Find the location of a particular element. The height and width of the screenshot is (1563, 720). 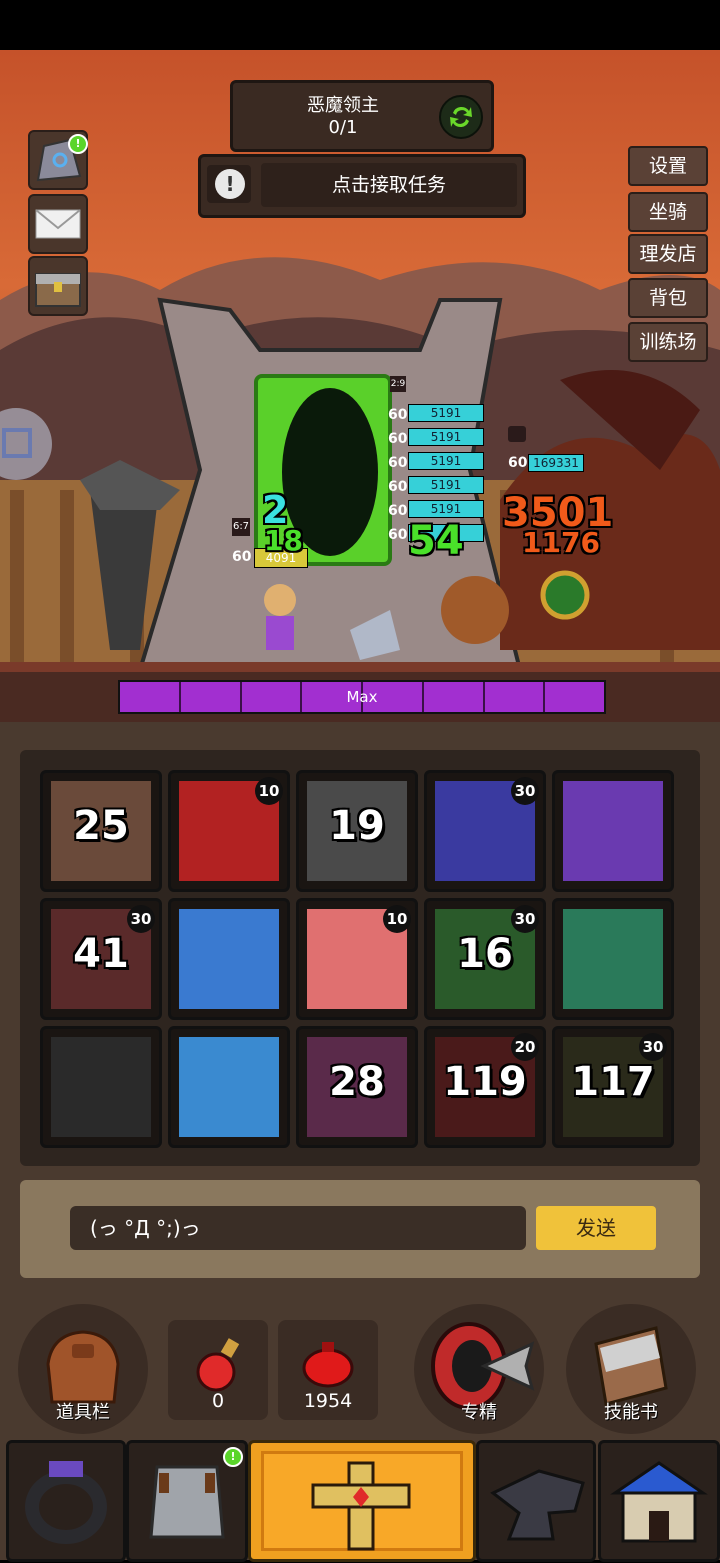

skill-slot: 16 30 is located at coordinates (485, 959).